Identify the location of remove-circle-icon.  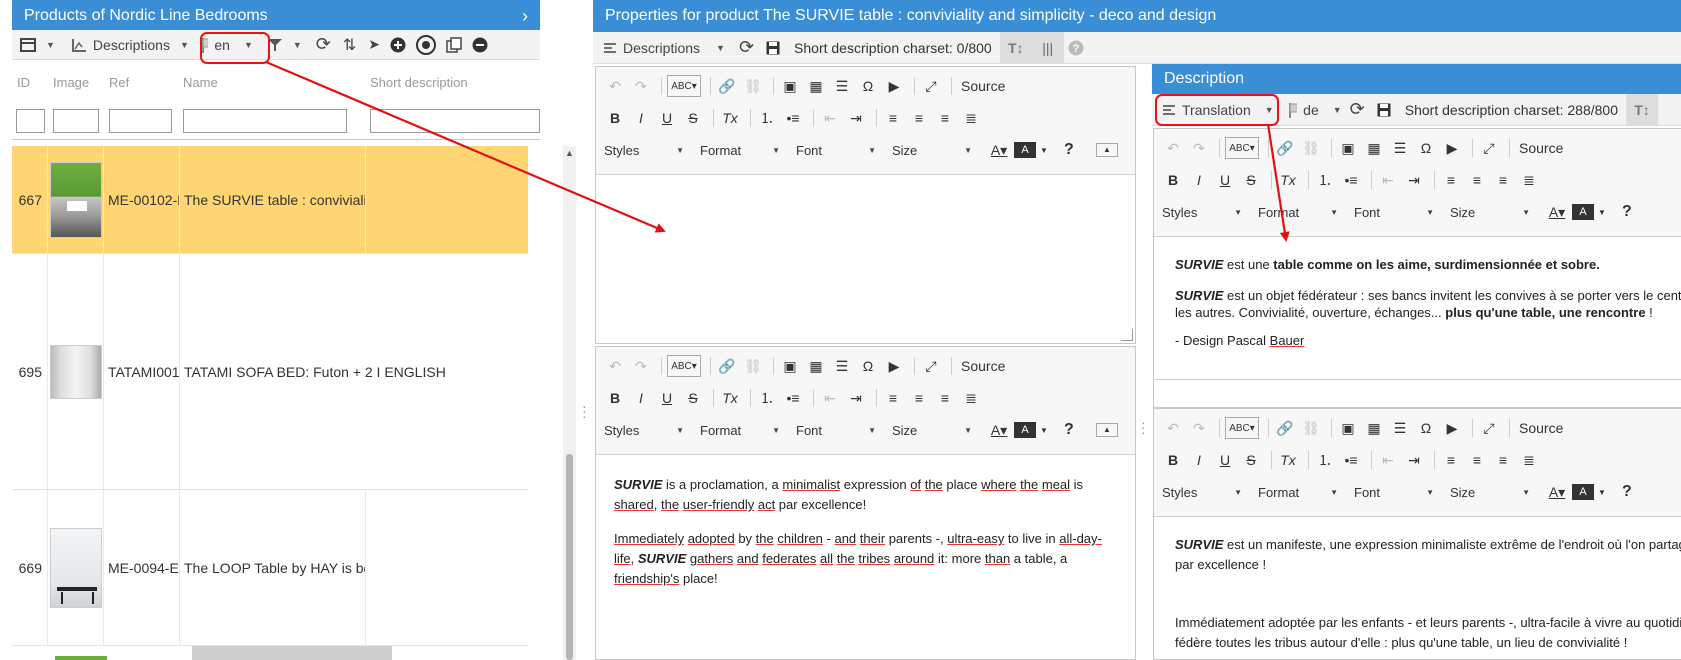
(480, 45).